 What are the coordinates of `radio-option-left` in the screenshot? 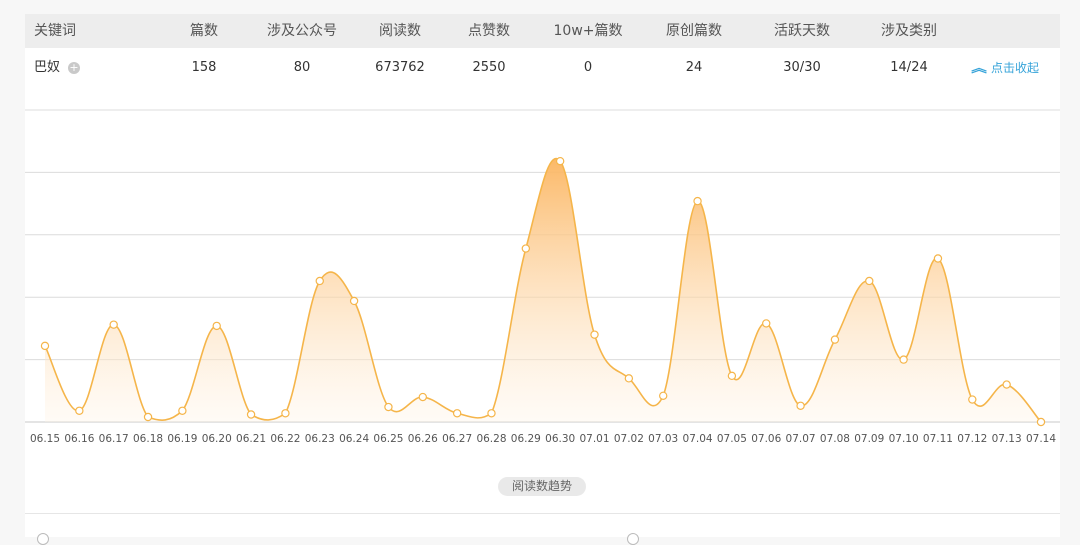 It's located at (43, 539).